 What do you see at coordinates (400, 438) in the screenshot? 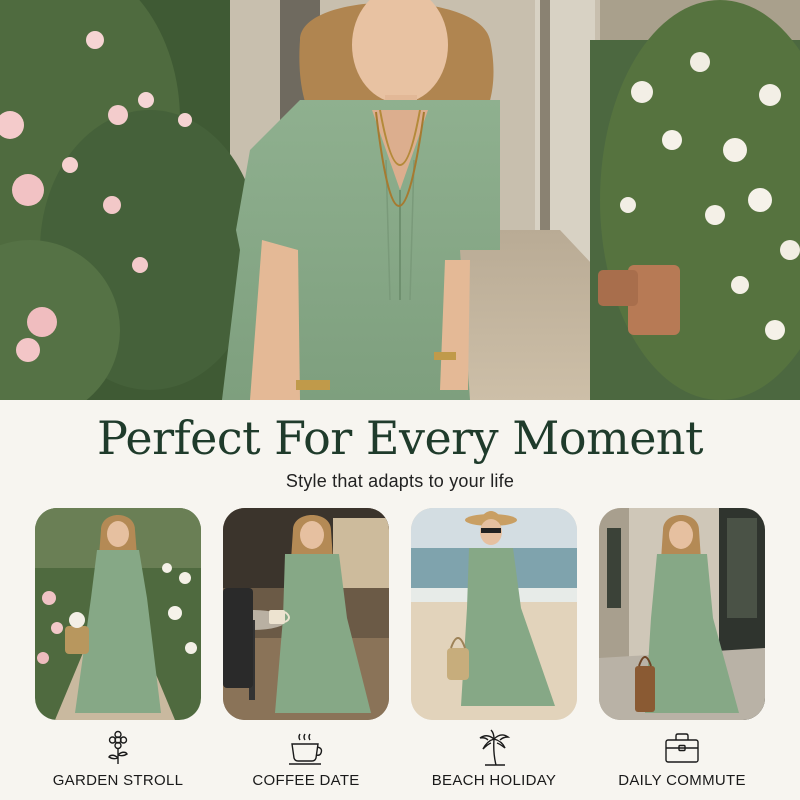
I see `page-title: Perfect For Every Moment` at bounding box center [400, 438].